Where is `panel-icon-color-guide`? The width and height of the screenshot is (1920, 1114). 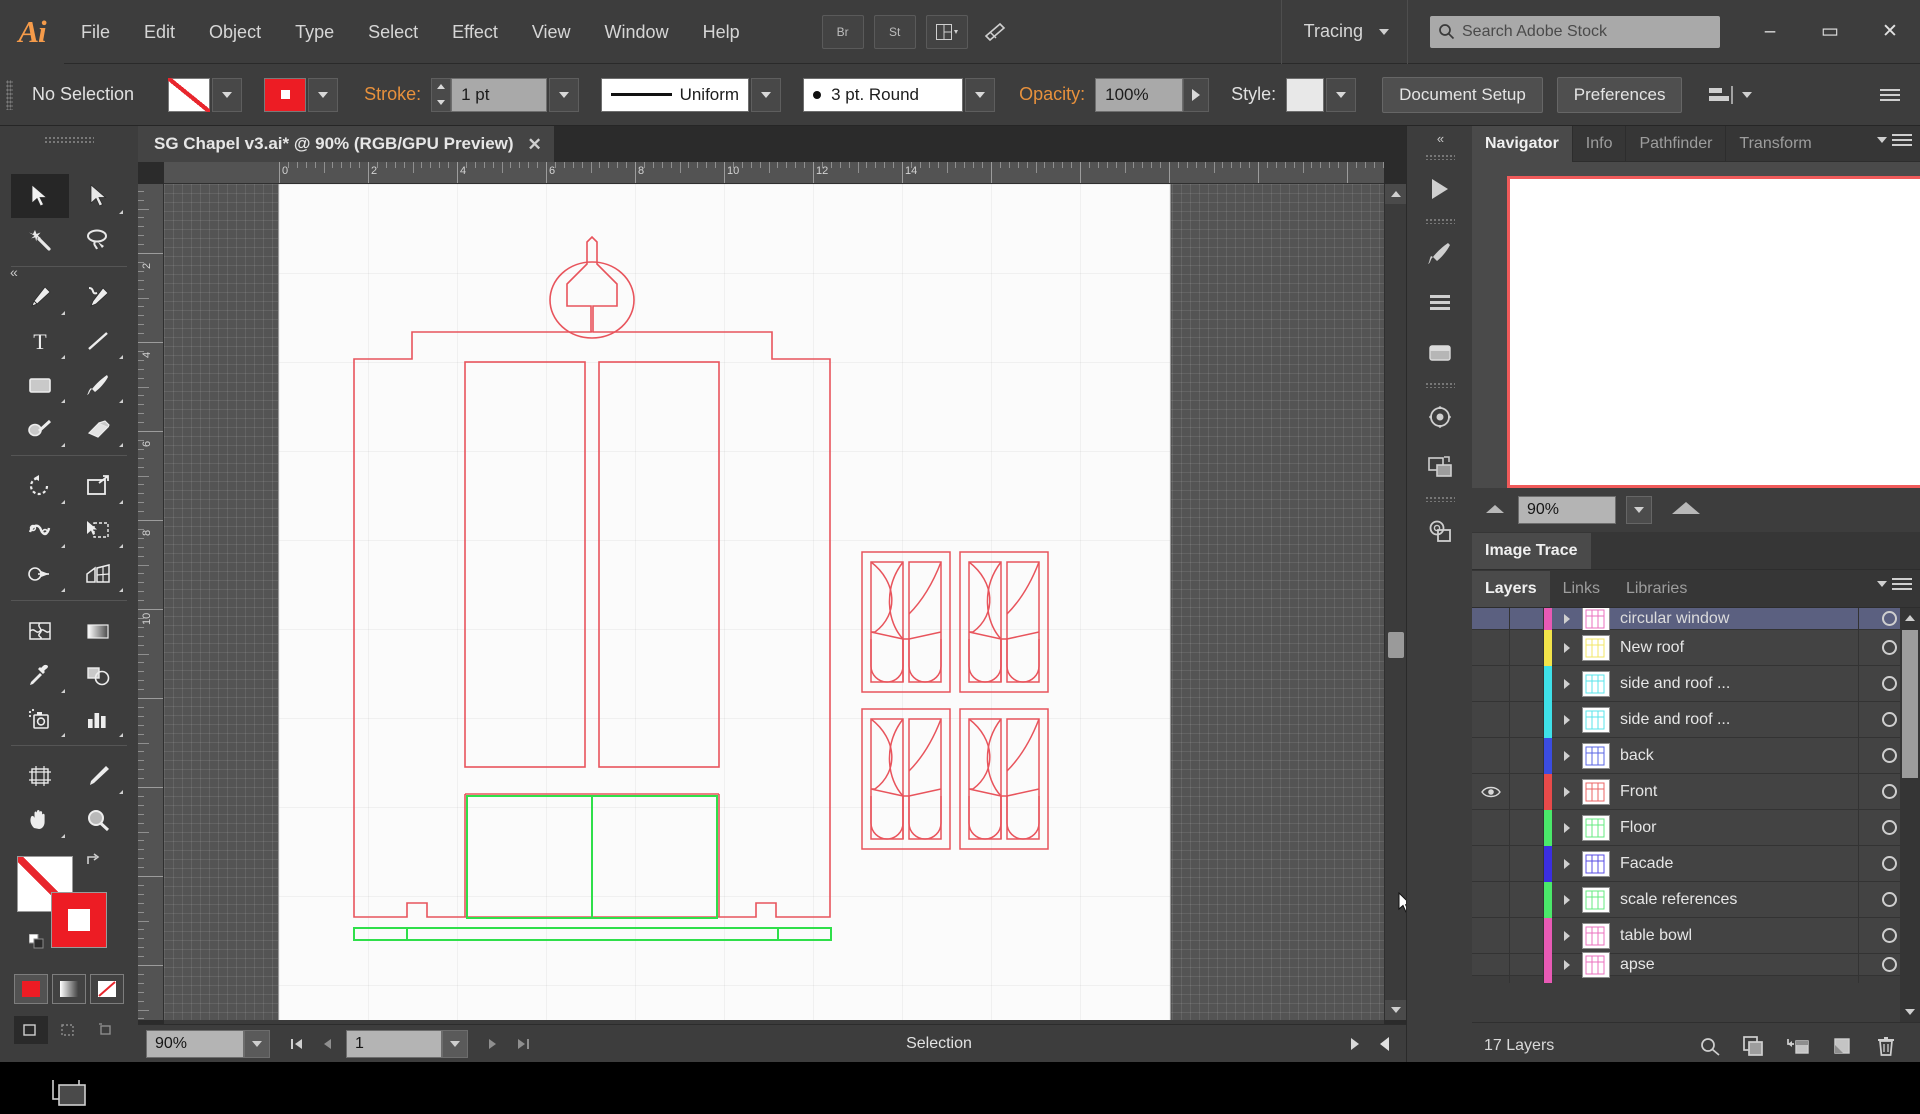 panel-icon-color-guide is located at coordinates (1440, 189).